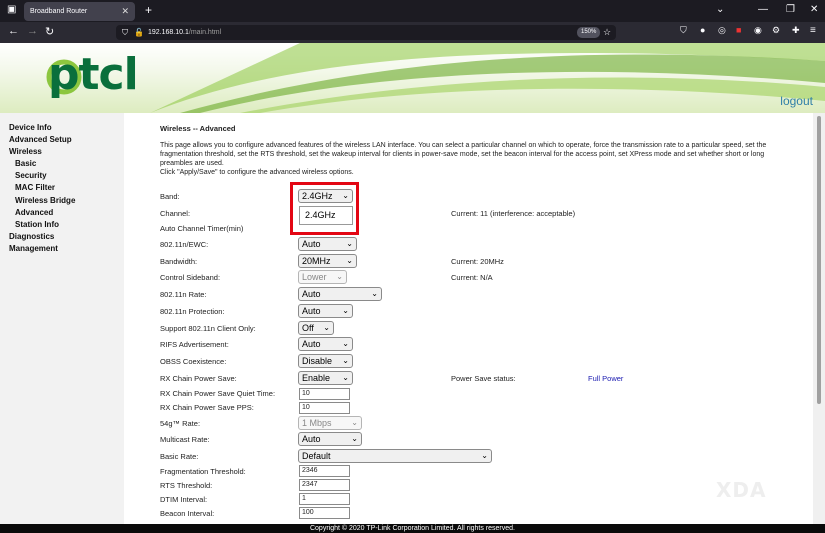  What do you see at coordinates (33, 248) in the screenshot?
I see `sidebar-item-management: Management` at bounding box center [33, 248].